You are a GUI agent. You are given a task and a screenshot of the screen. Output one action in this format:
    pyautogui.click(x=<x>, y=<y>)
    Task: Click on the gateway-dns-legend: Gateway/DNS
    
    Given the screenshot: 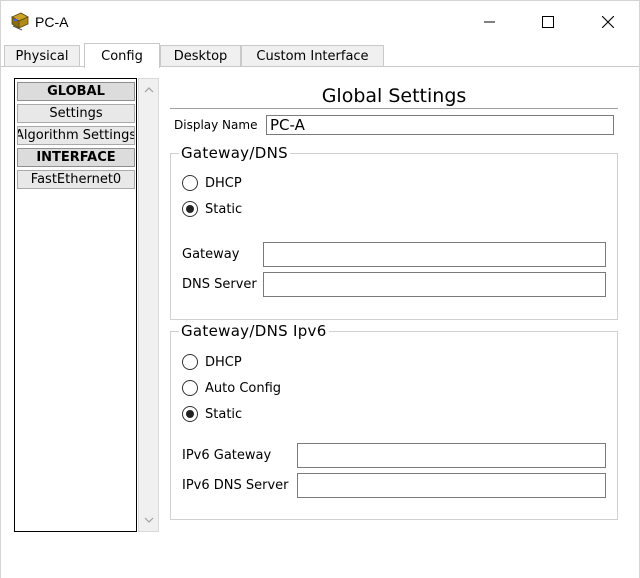 What is the action you would take?
    pyautogui.click(x=234, y=153)
    